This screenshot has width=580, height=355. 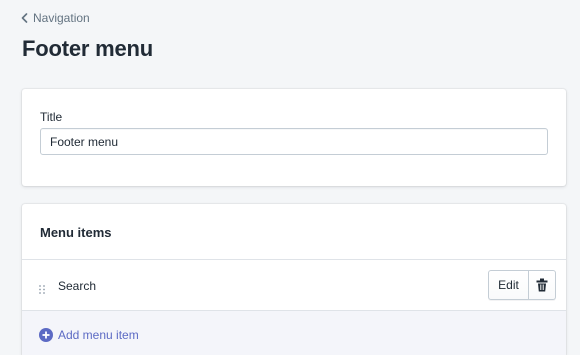 I want to click on chevron-left-icon, so click(x=24, y=18).